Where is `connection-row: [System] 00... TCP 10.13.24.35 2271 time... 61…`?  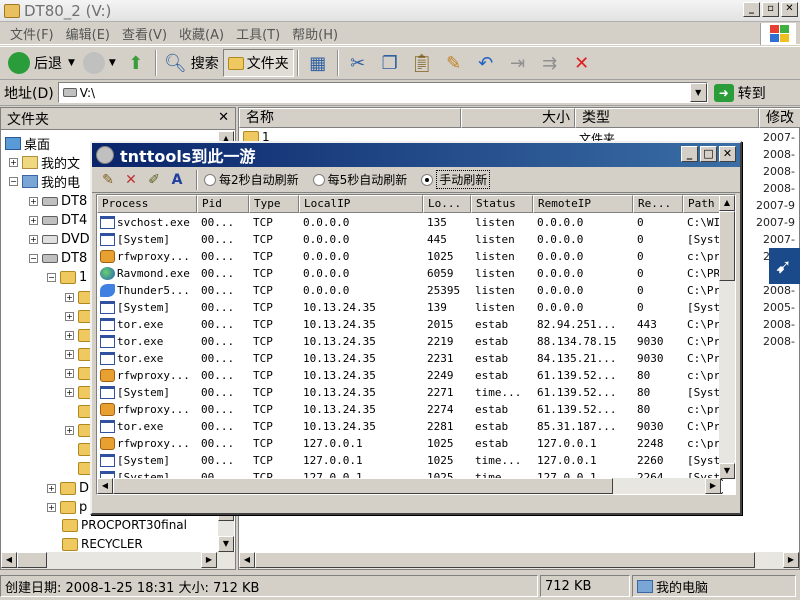
connection-row: [System] 00... TCP 10.13.24.35 2271 time... 61… is located at coordinates (410, 392).